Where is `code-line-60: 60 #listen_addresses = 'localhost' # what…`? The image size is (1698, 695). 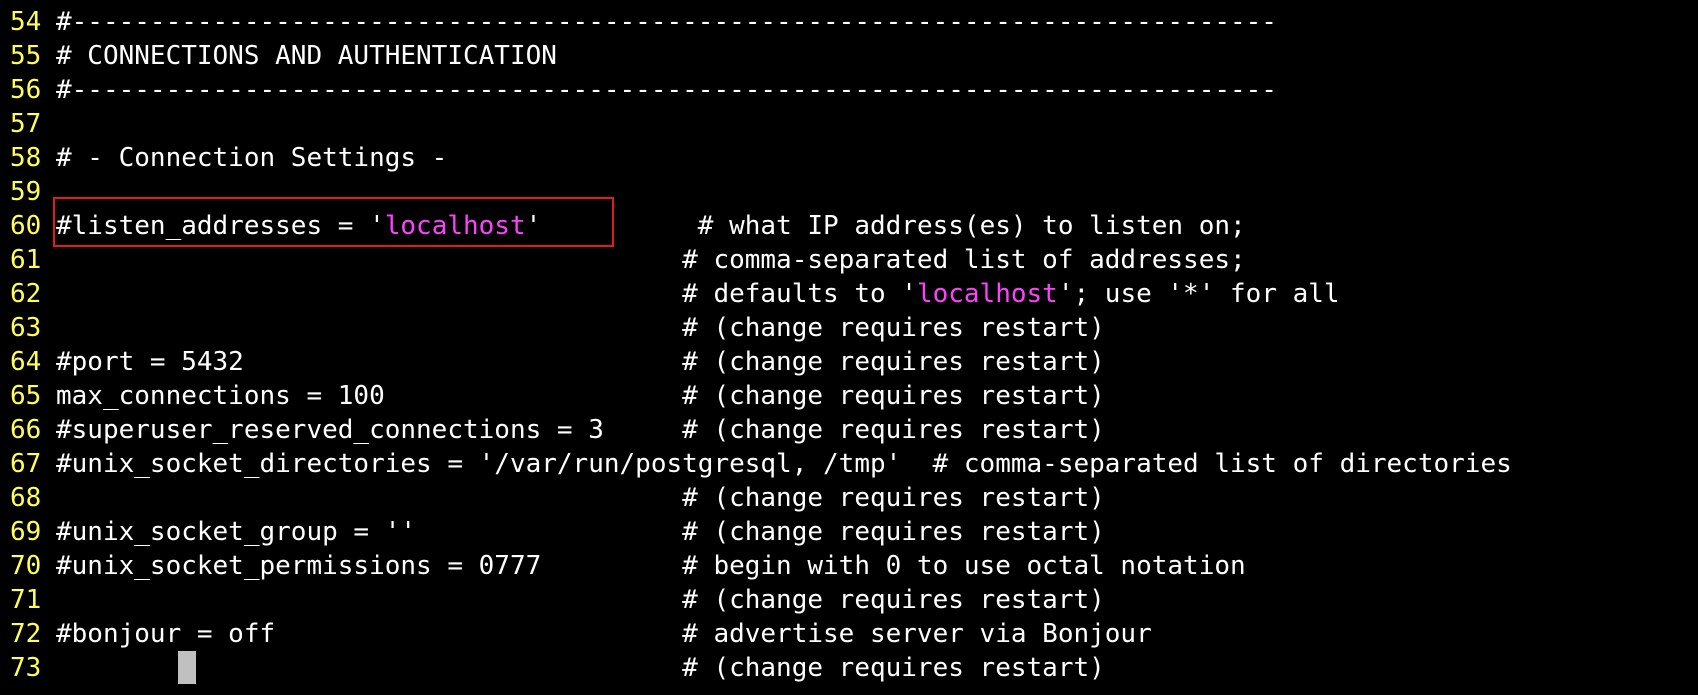
code-line-60: 60 #listen_addresses = 'localhost' # what… is located at coordinates (849, 226).